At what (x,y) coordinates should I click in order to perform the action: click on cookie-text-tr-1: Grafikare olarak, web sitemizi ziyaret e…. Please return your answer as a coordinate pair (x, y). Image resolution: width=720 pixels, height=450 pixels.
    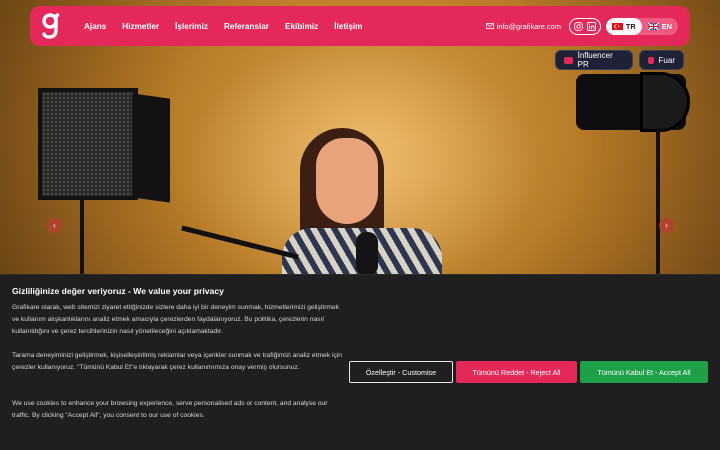
    Looking at the image, I should click on (176, 320).